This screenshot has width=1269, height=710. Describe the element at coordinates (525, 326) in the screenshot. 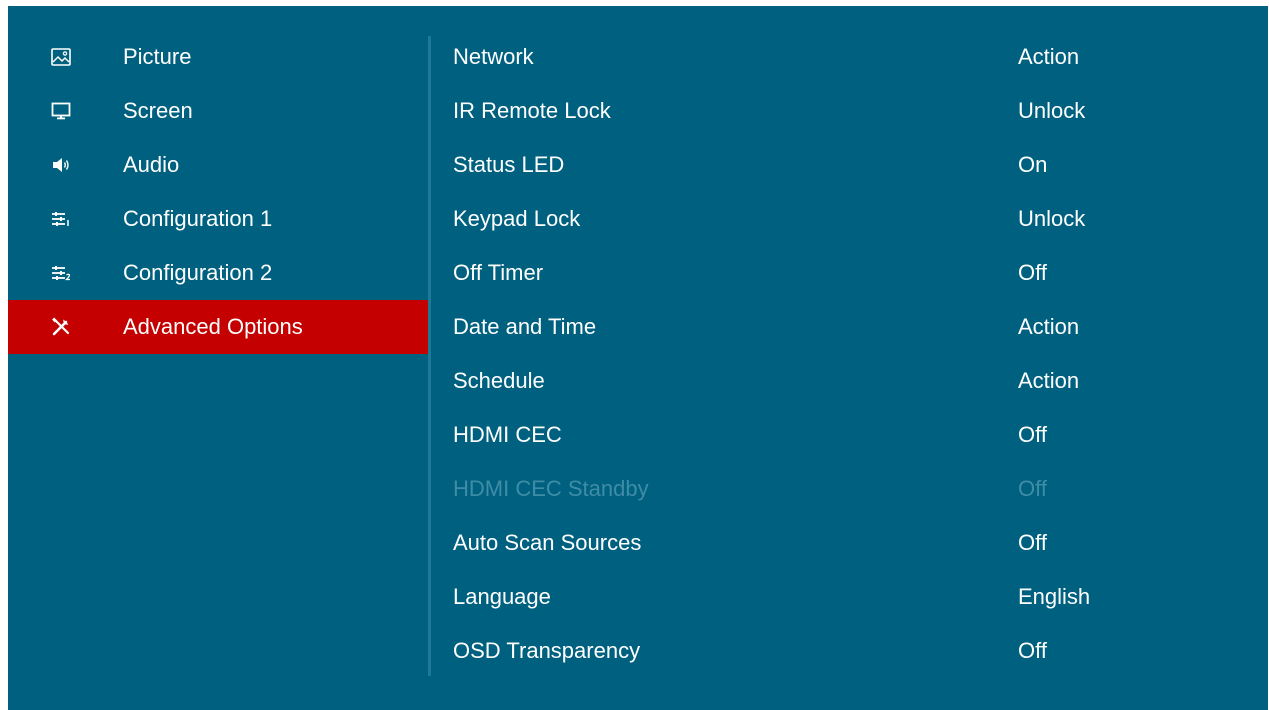

I see `option-label: Date and Time` at that location.